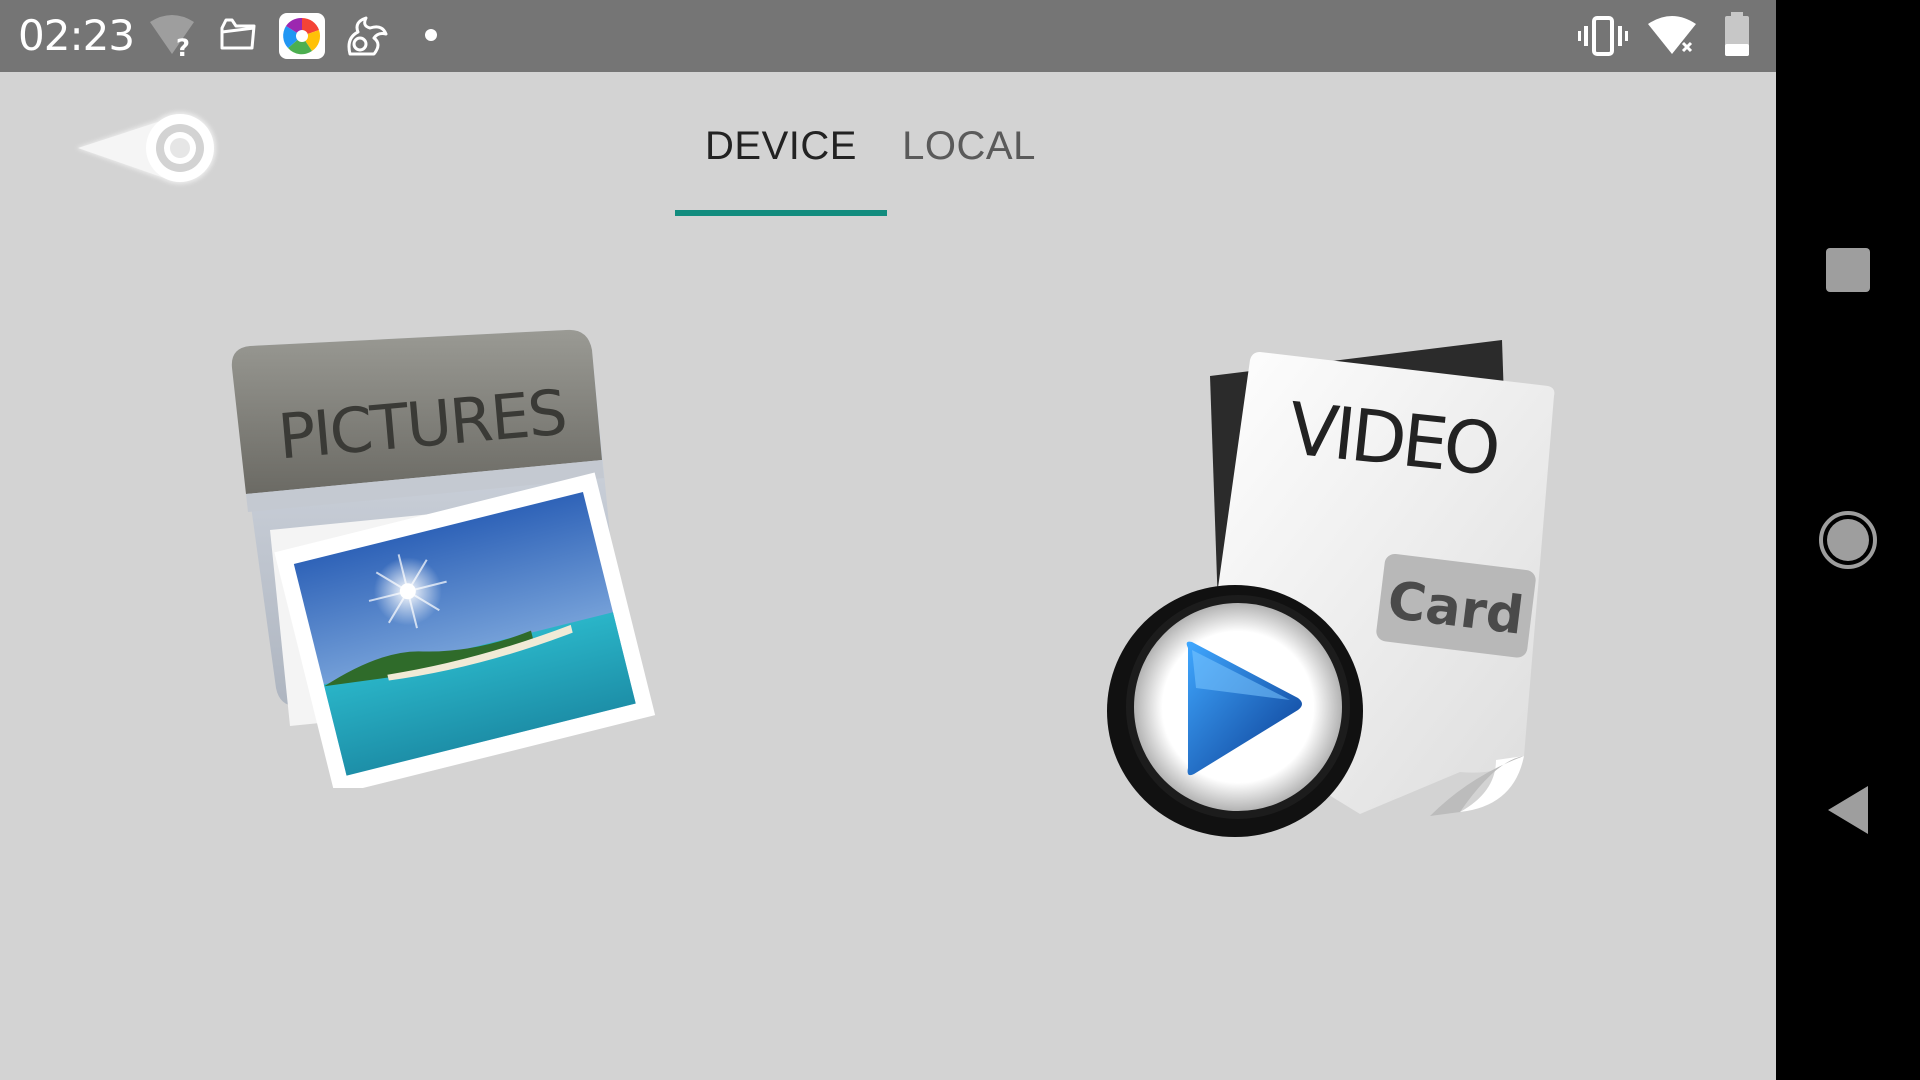 The image size is (1920, 1080). What do you see at coordinates (969, 162) in the screenshot?
I see `tab-local: LOCAL` at bounding box center [969, 162].